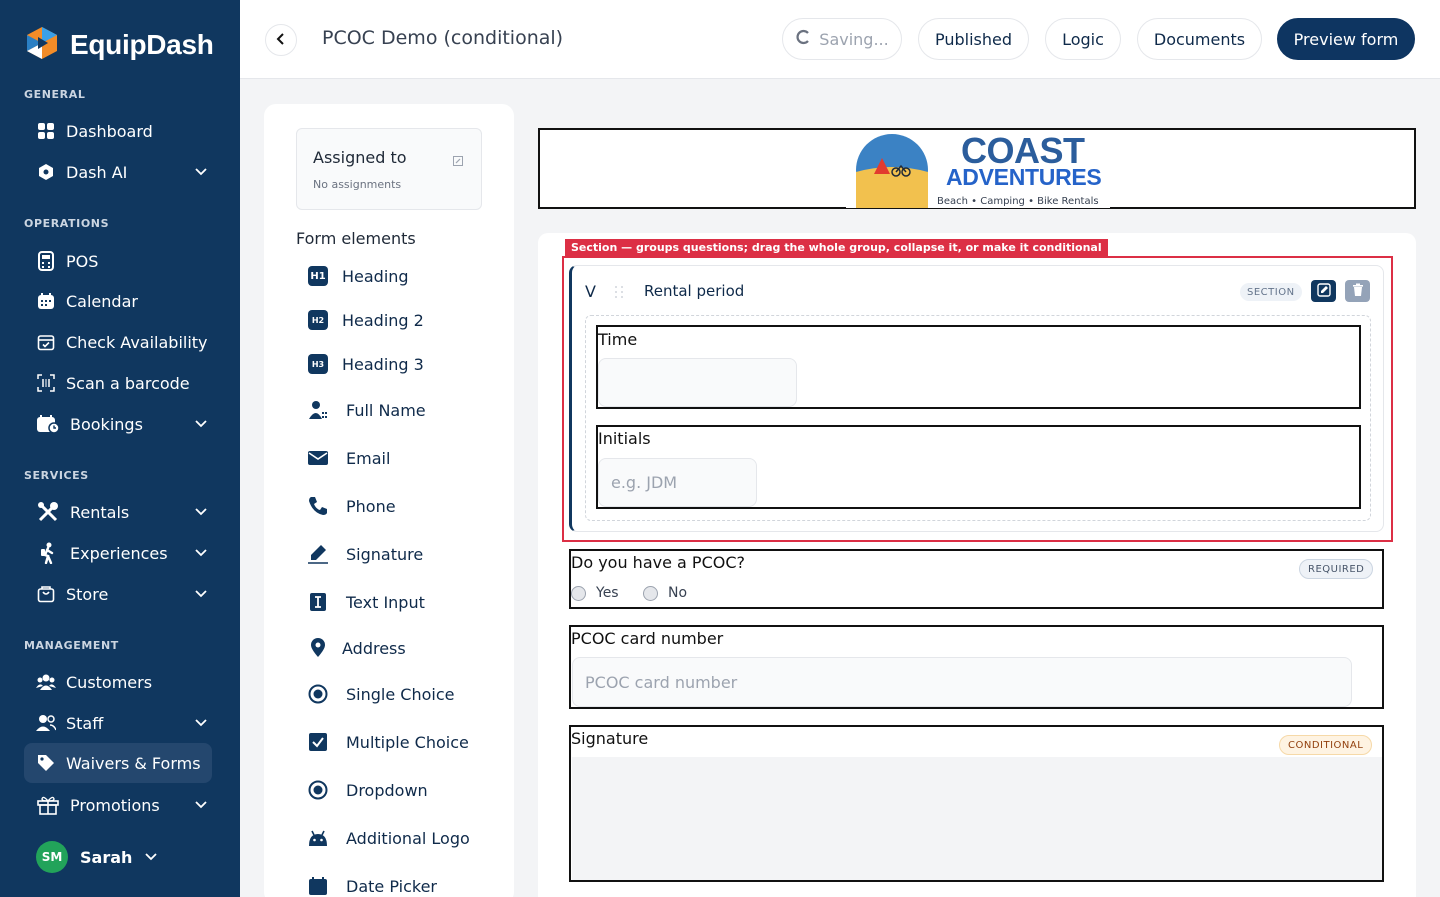  What do you see at coordinates (137, 342) in the screenshot?
I see `sidebar-item-label: Check Availability` at bounding box center [137, 342].